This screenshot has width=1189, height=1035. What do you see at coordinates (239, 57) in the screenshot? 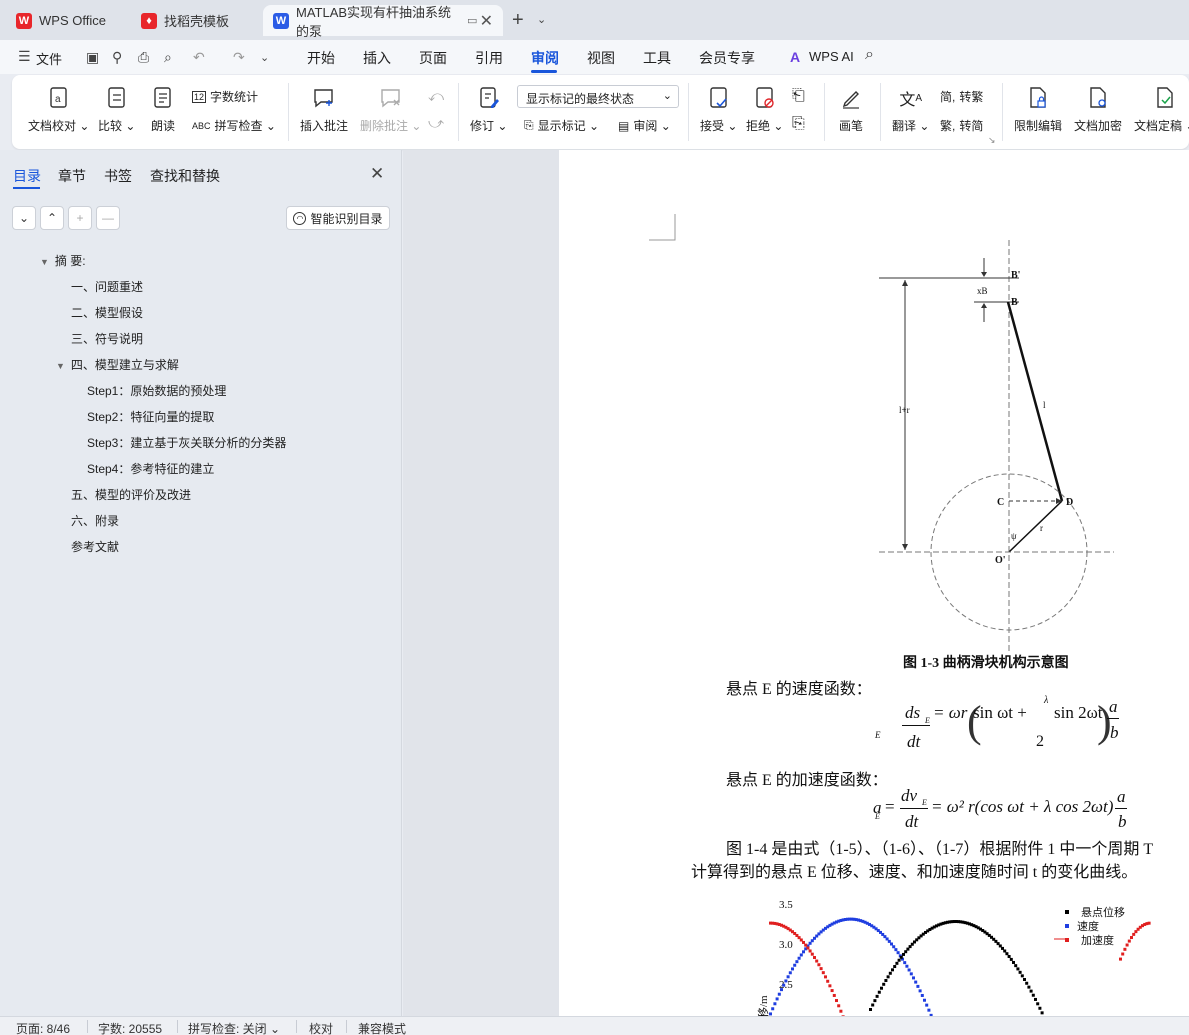
I see `redo-icon: ↷` at bounding box center [239, 57].